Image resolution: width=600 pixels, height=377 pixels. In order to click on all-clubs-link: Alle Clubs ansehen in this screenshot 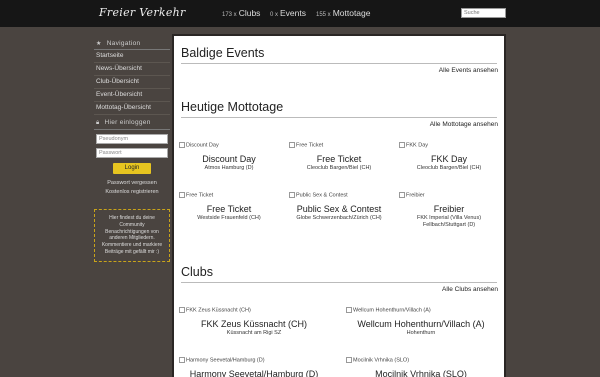, I will do `click(470, 289)`.